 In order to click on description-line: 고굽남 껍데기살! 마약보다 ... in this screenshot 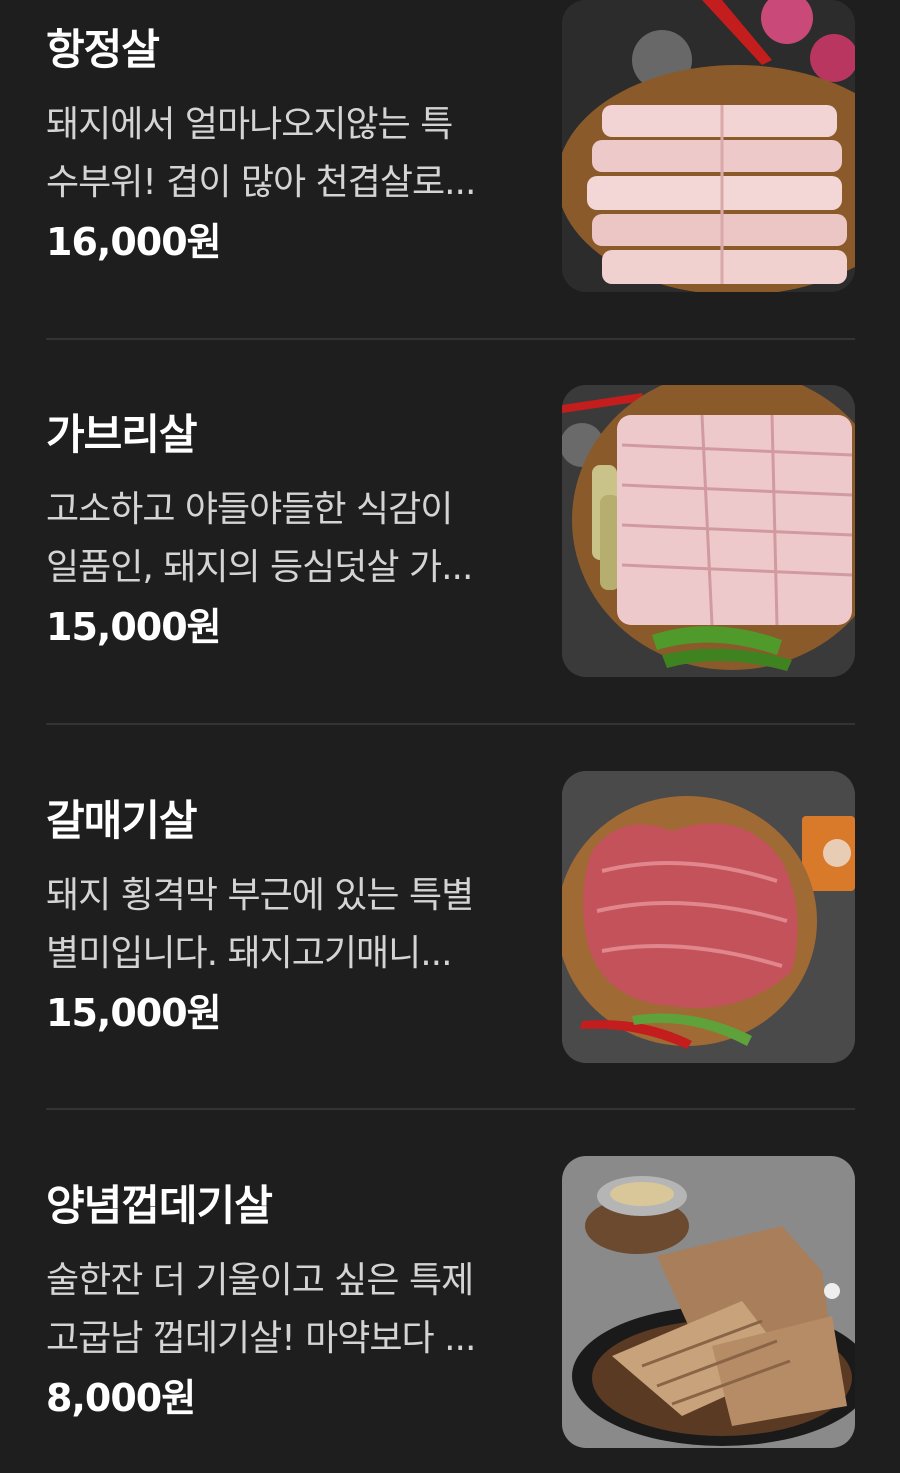, I will do `click(261, 1338)`.